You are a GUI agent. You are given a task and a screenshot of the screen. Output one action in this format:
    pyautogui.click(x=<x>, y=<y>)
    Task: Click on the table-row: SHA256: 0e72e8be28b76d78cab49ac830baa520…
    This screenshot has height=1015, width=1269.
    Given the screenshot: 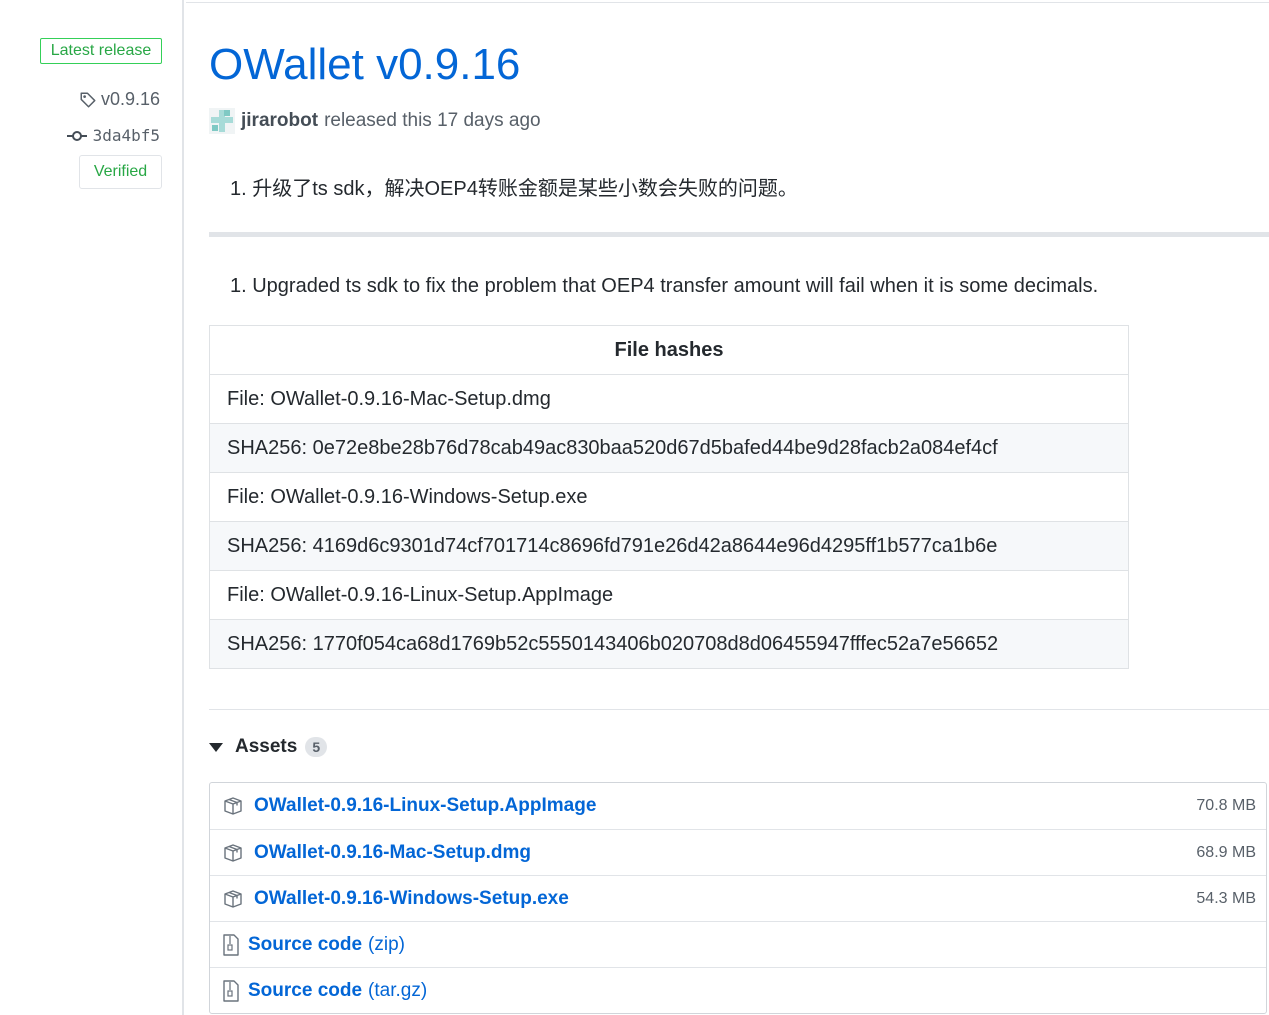 What is the action you would take?
    pyautogui.click(x=669, y=448)
    